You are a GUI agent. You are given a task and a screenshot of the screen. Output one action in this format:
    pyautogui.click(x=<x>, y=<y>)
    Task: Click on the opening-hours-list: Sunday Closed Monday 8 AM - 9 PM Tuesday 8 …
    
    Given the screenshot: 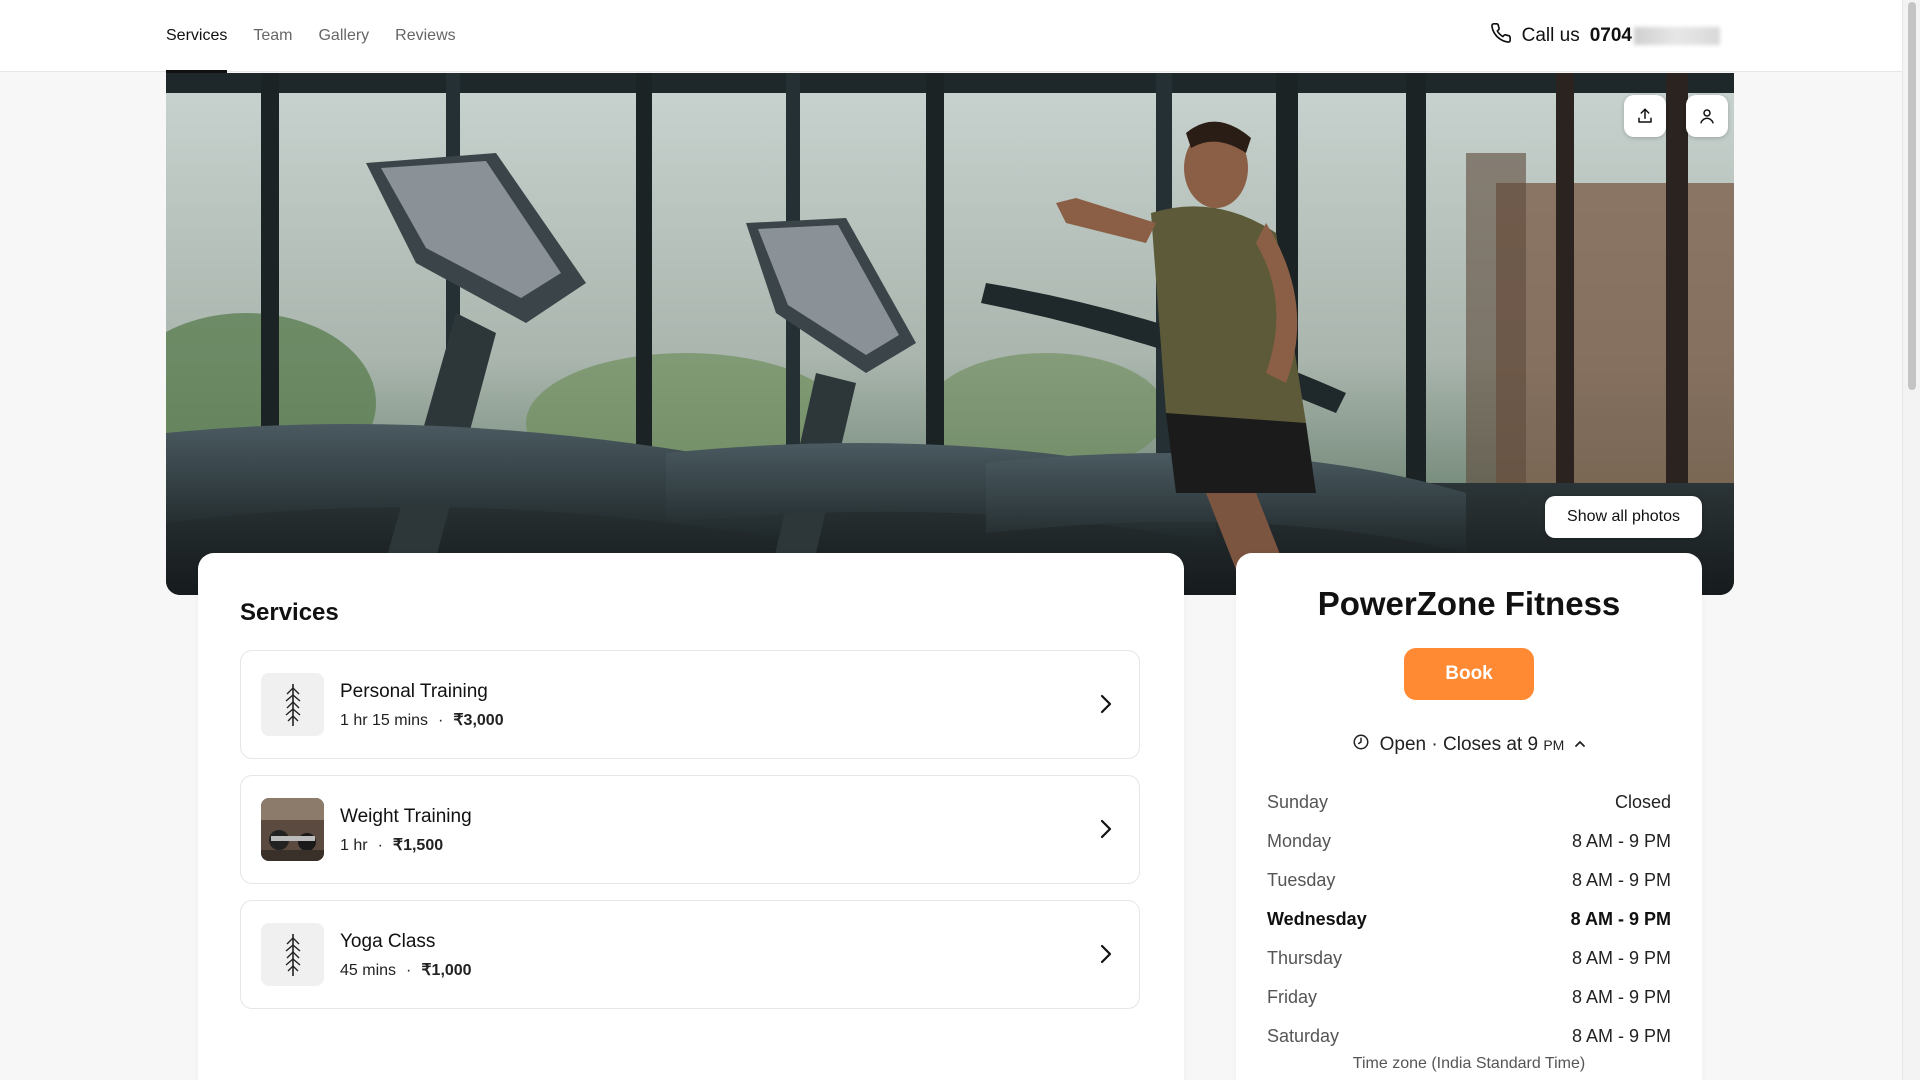 What is the action you would take?
    pyautogui.click(x=1469, y=919)
    